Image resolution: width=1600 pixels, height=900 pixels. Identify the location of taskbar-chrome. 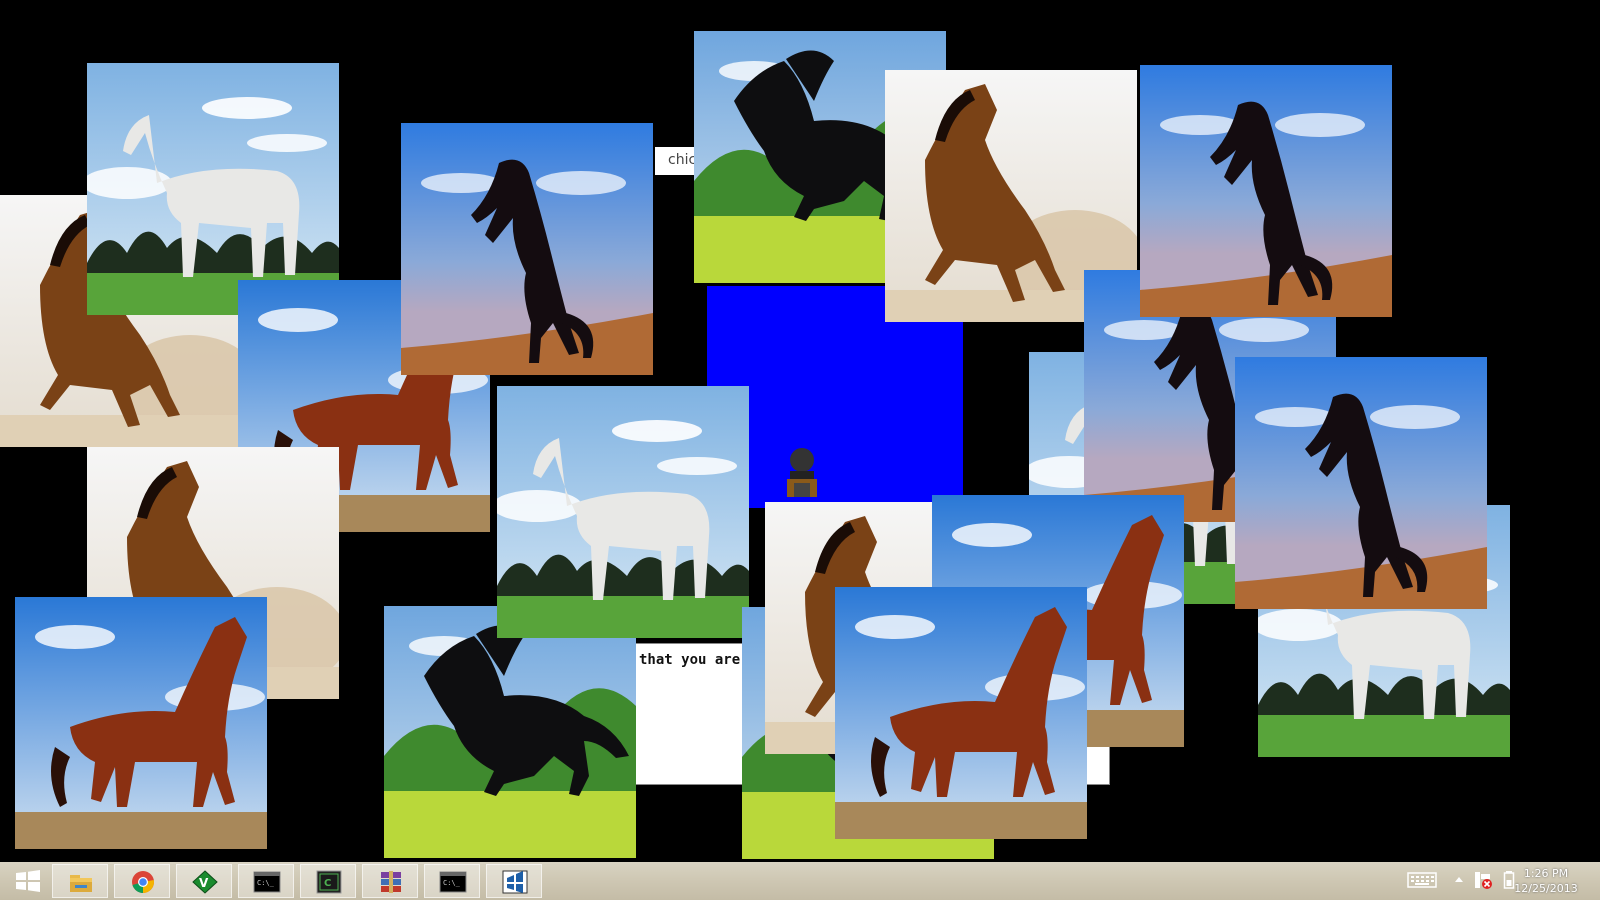
(142, 881).